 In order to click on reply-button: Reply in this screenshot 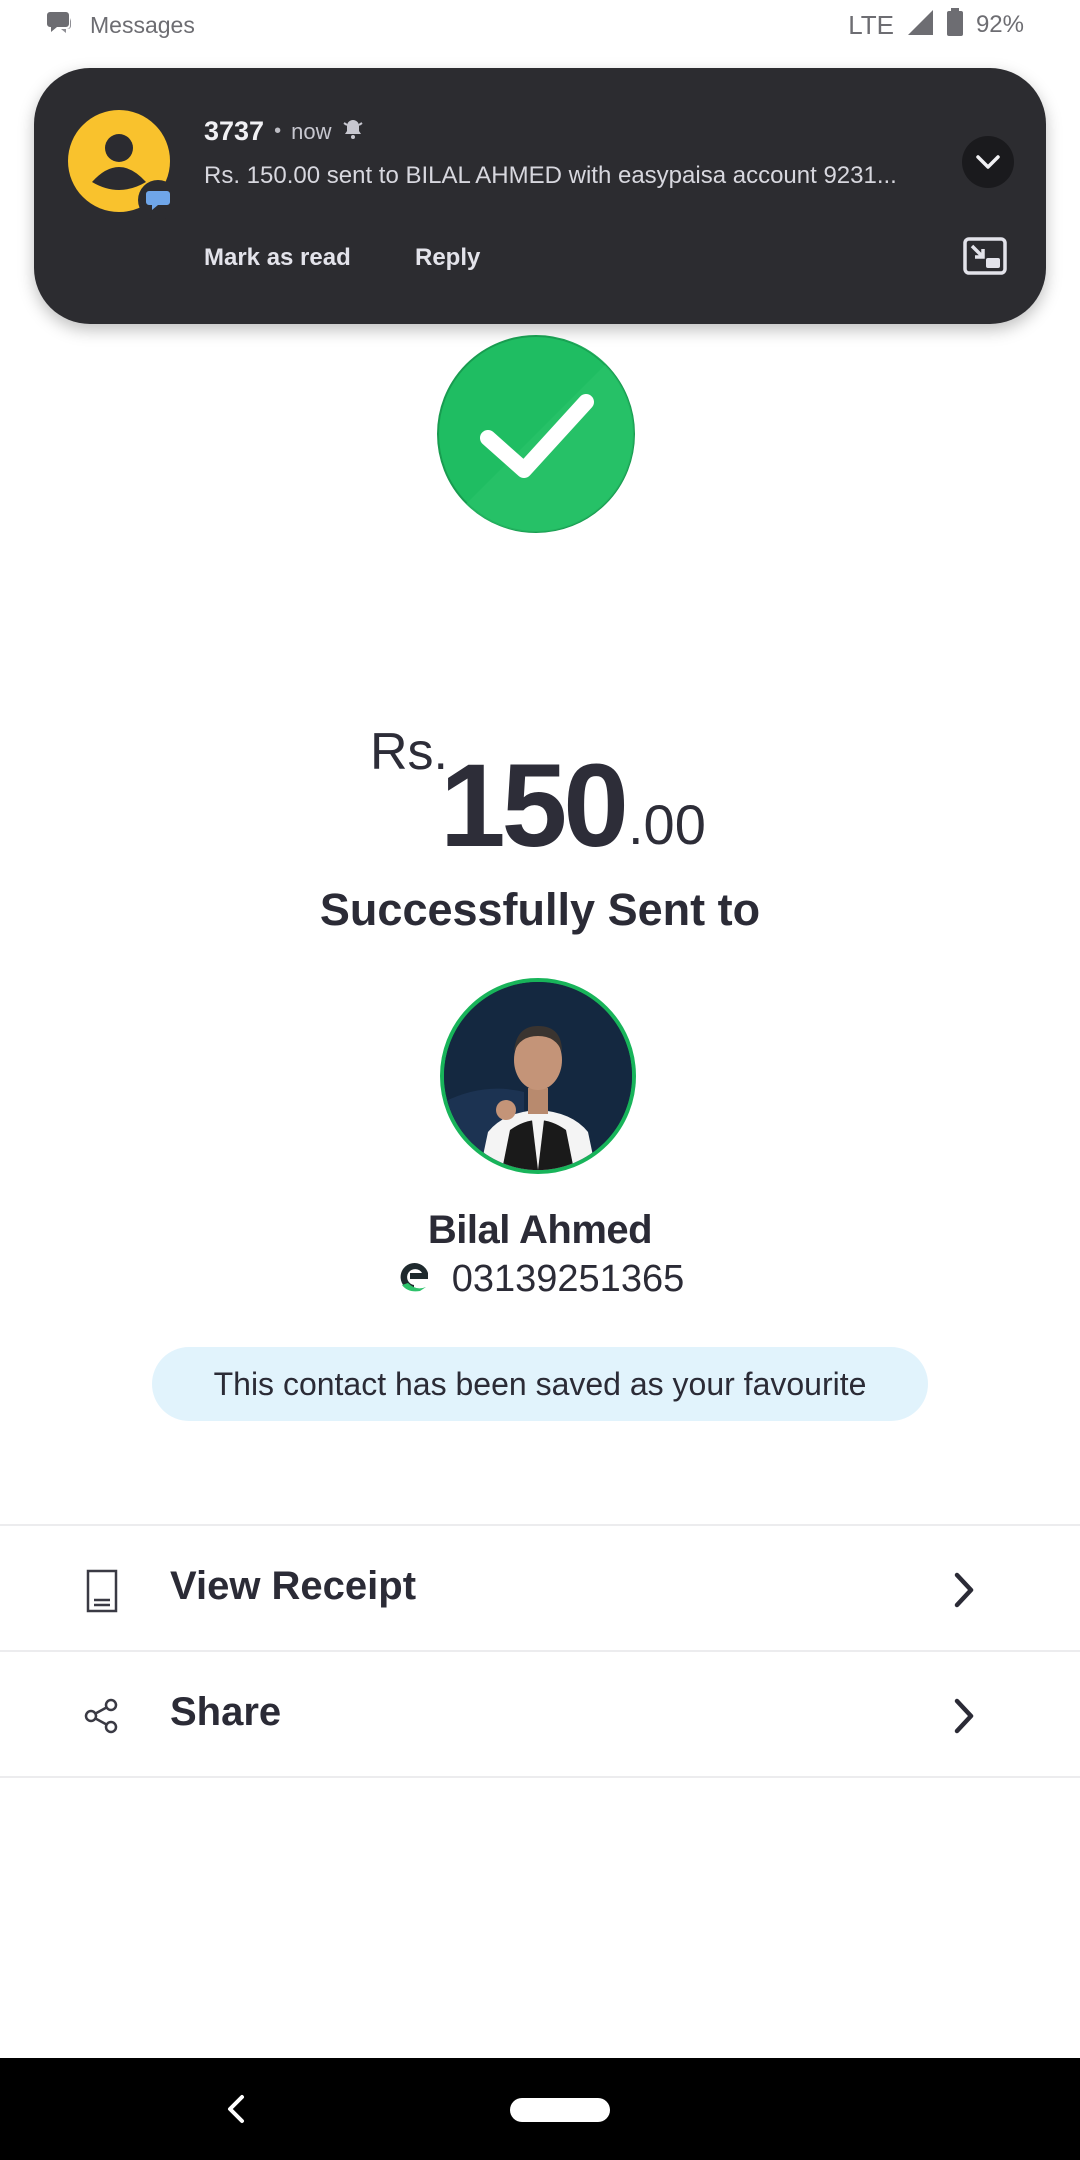, I will do `click(447, 258)`.